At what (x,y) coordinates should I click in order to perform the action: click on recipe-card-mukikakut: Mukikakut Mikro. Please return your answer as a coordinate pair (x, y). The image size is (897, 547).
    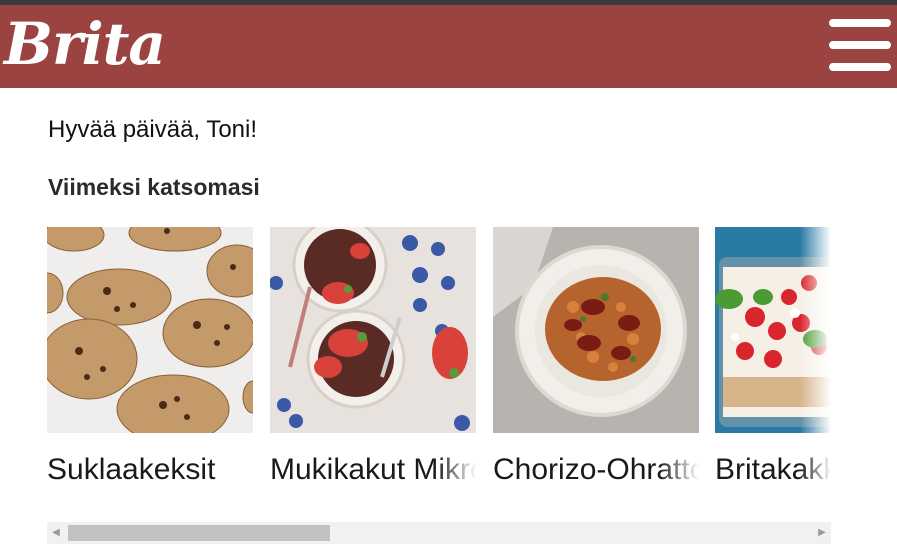
    Looking at the image, I should click on (373, 362).